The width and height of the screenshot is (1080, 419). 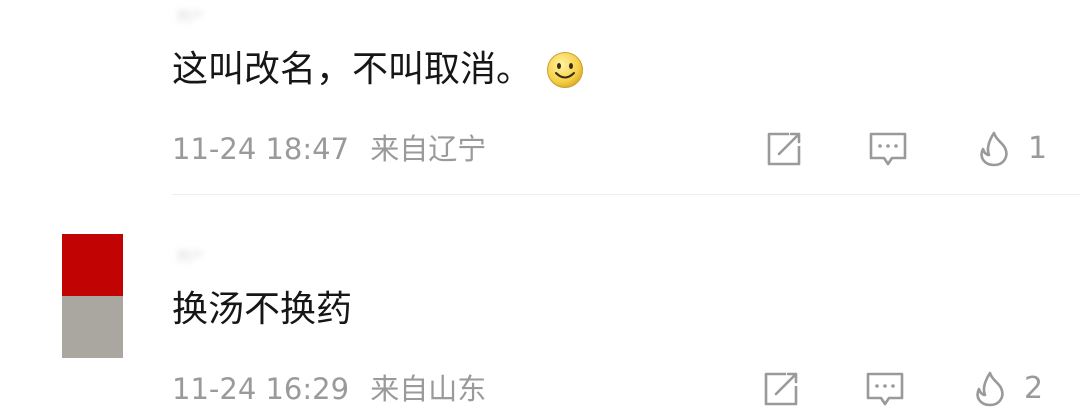 What do you see at coordinates (92, 296) in the screenshot?
I see `avatar` at bounding box center [92, 296].